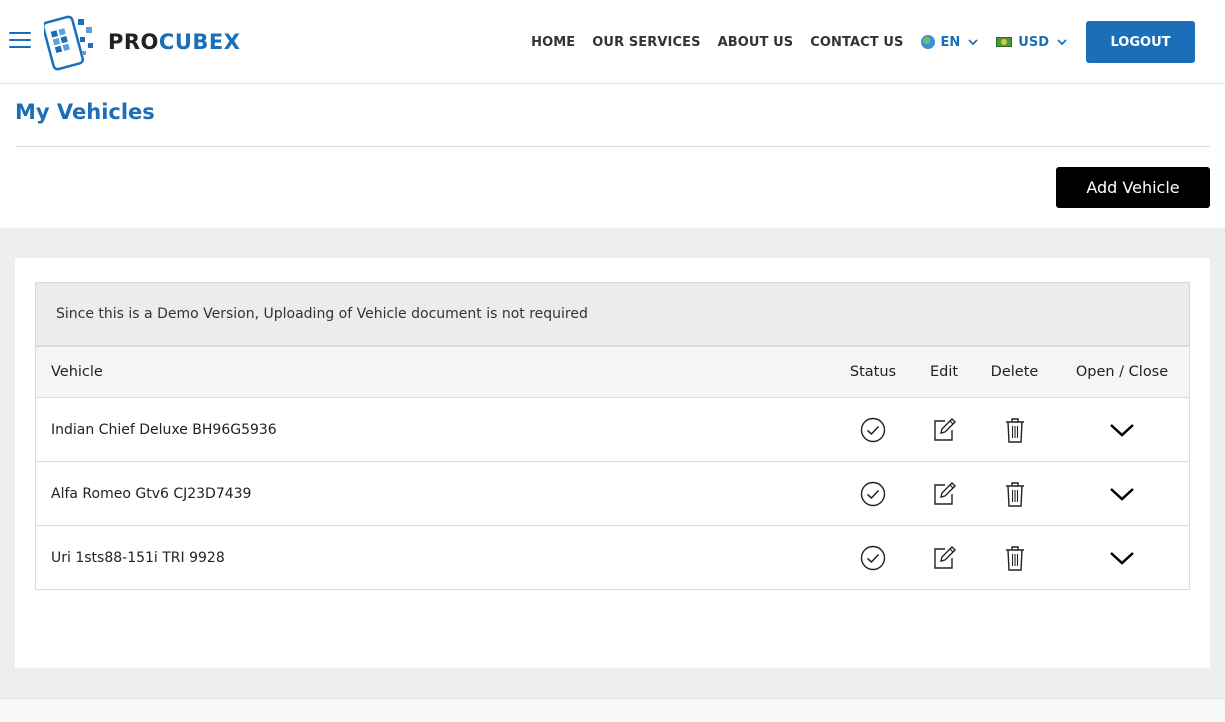  What do you see at coordinates (85, 112) in the screenshot?
I see `page-title: My Vehicles` at bounding box center [85, 112].